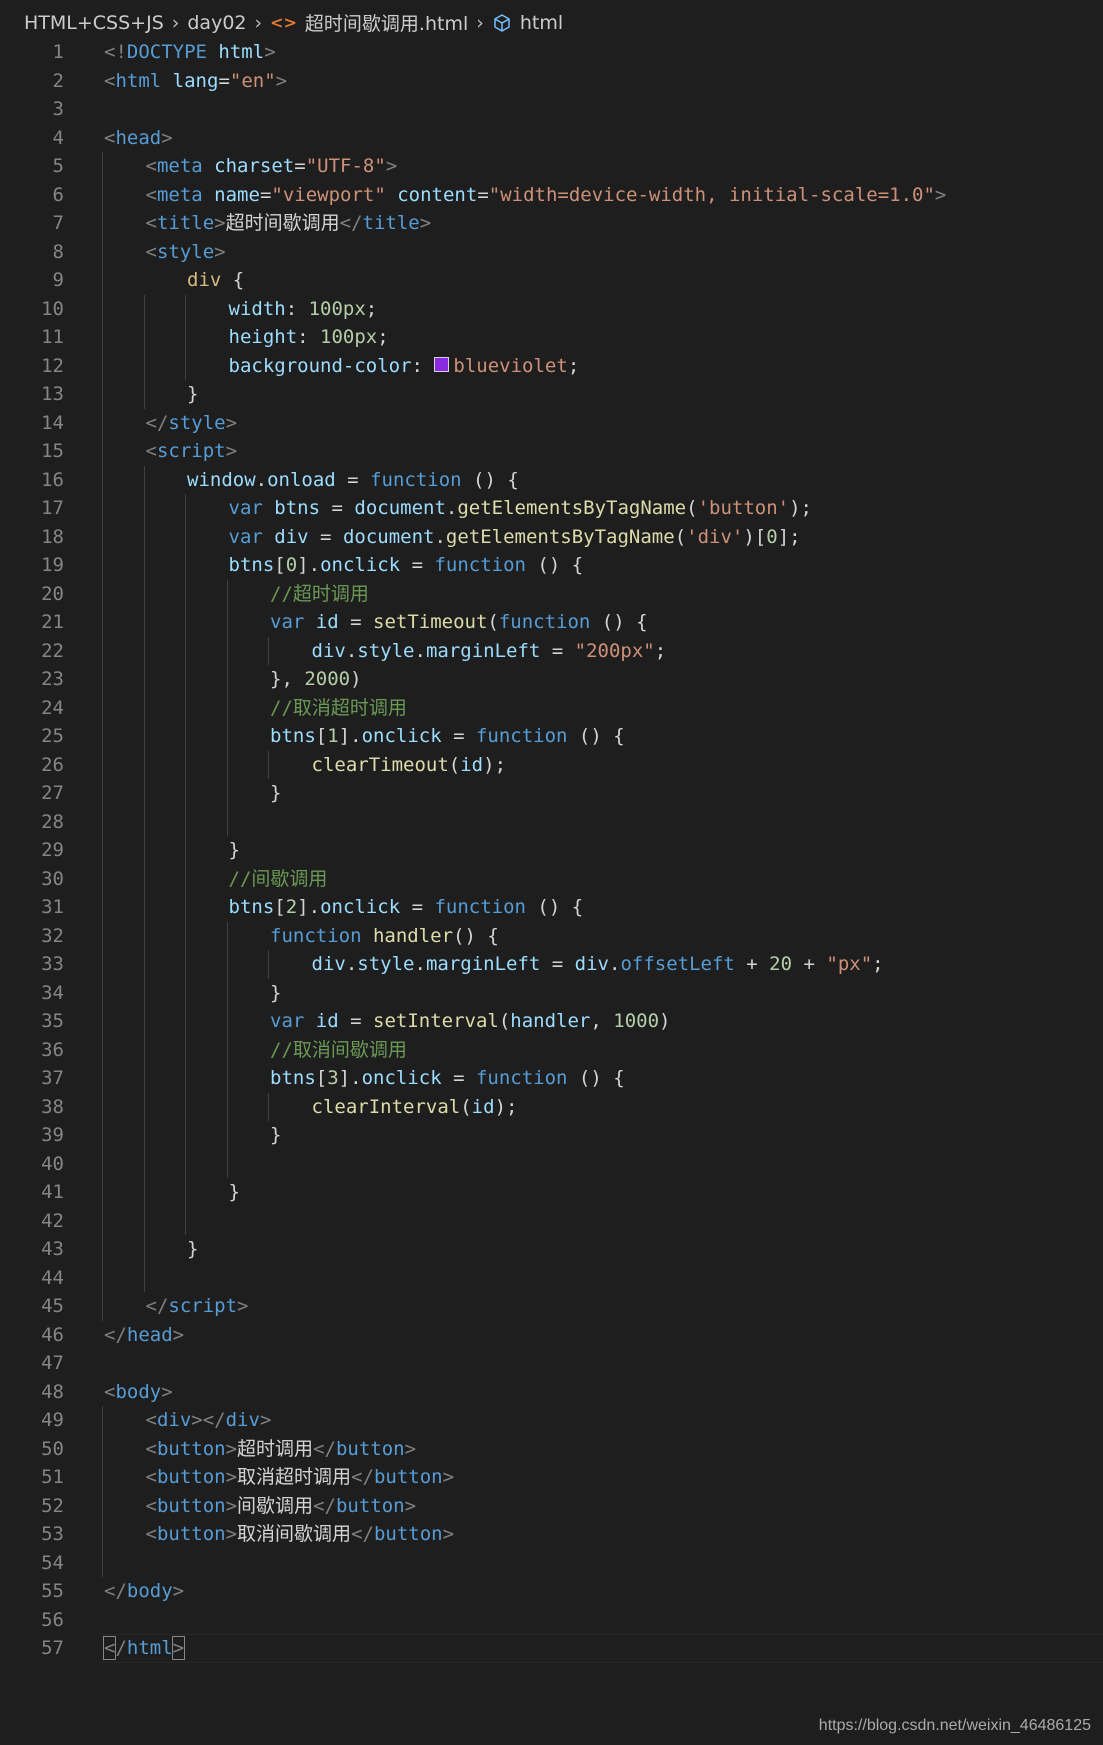 The height and width of the screenshot is (1745, 1103). Describe the element at coordinates (541, 23) in the screenshot. I see `breadcrumb-symbol-html: html` at that location.